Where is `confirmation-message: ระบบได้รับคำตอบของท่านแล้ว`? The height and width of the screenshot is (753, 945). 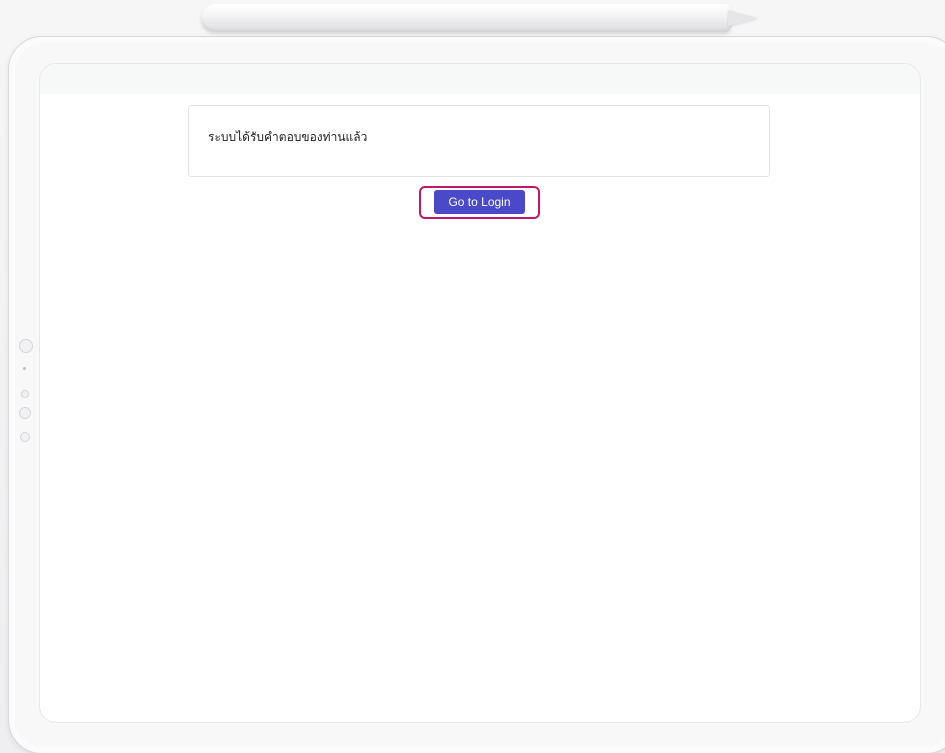 confirmation-message: ระบบได้รับคำตอบของท่านแล้ว is located at coordinates (288, 137).